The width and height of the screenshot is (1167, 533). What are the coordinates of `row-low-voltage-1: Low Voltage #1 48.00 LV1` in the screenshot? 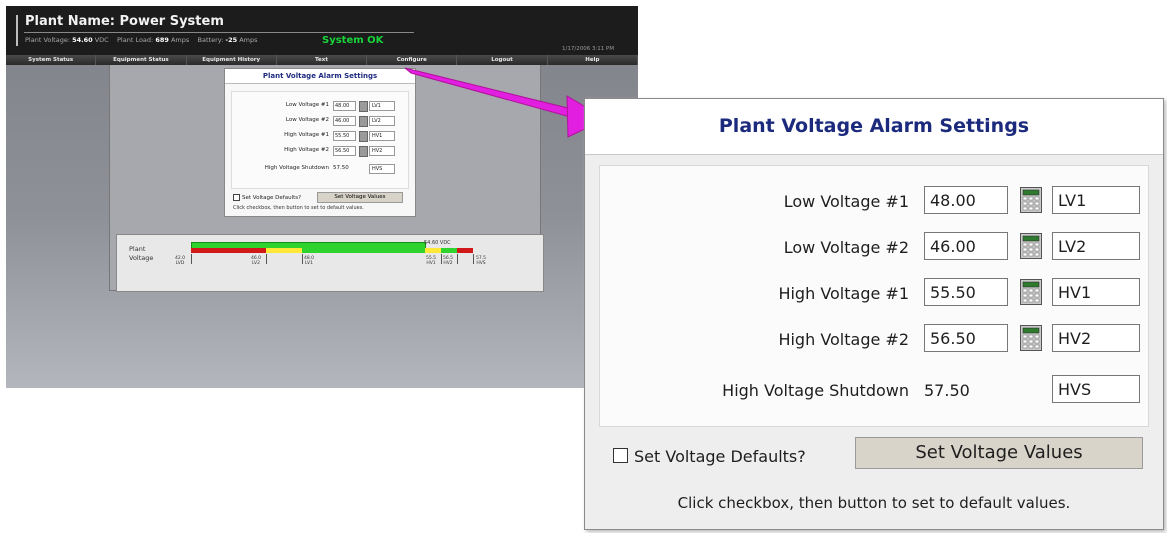 It's located at (874, 201).